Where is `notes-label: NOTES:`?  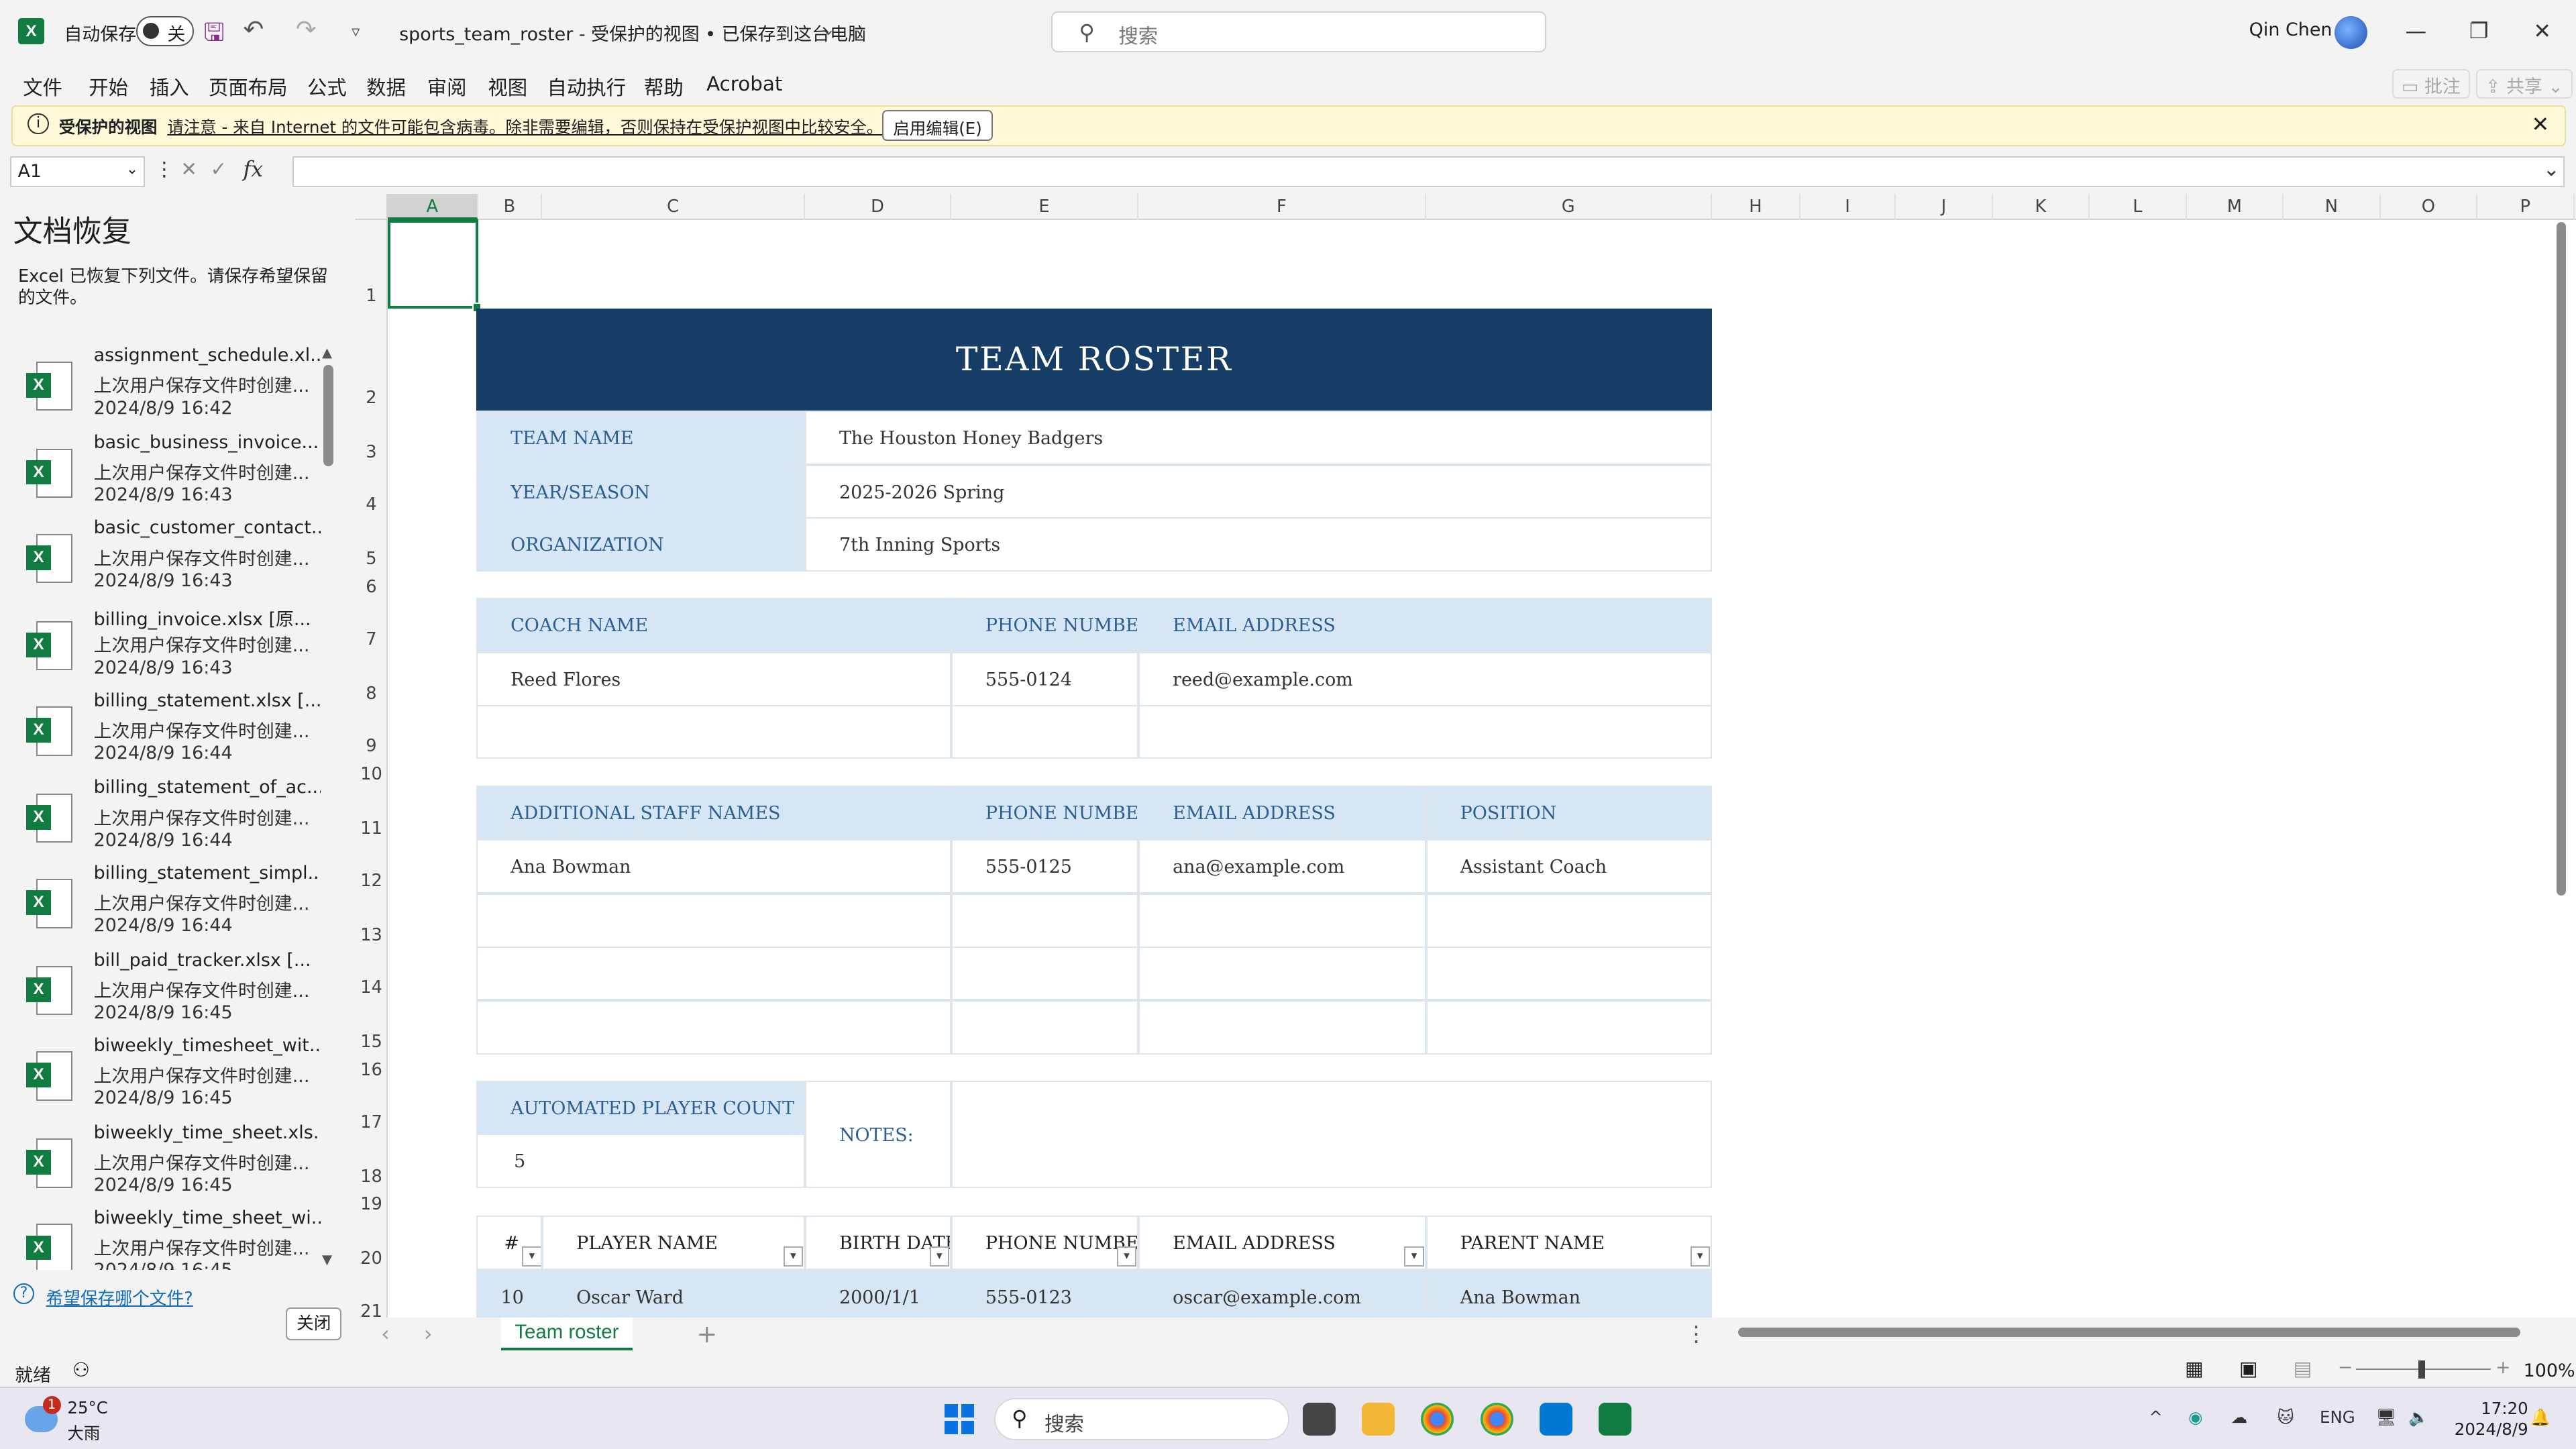
notes-label: NOTES: is located at coordinates (877, 1134).